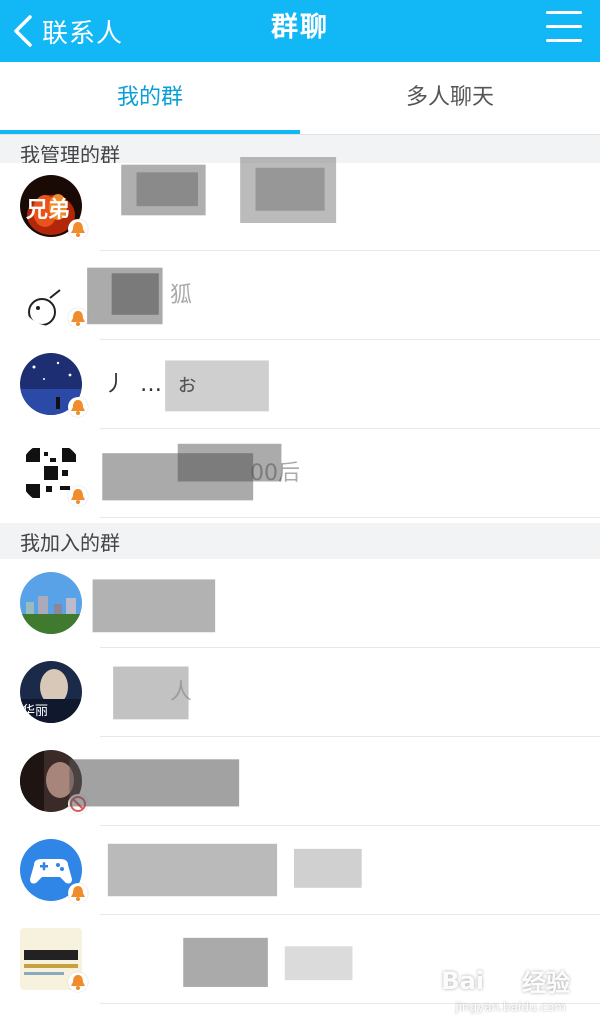 This screenshot has width=600, height=1026. What do you see at coordinates (181, 692) in the screenshot?
I see `group-name: 人` at bounding box center [181, 692].